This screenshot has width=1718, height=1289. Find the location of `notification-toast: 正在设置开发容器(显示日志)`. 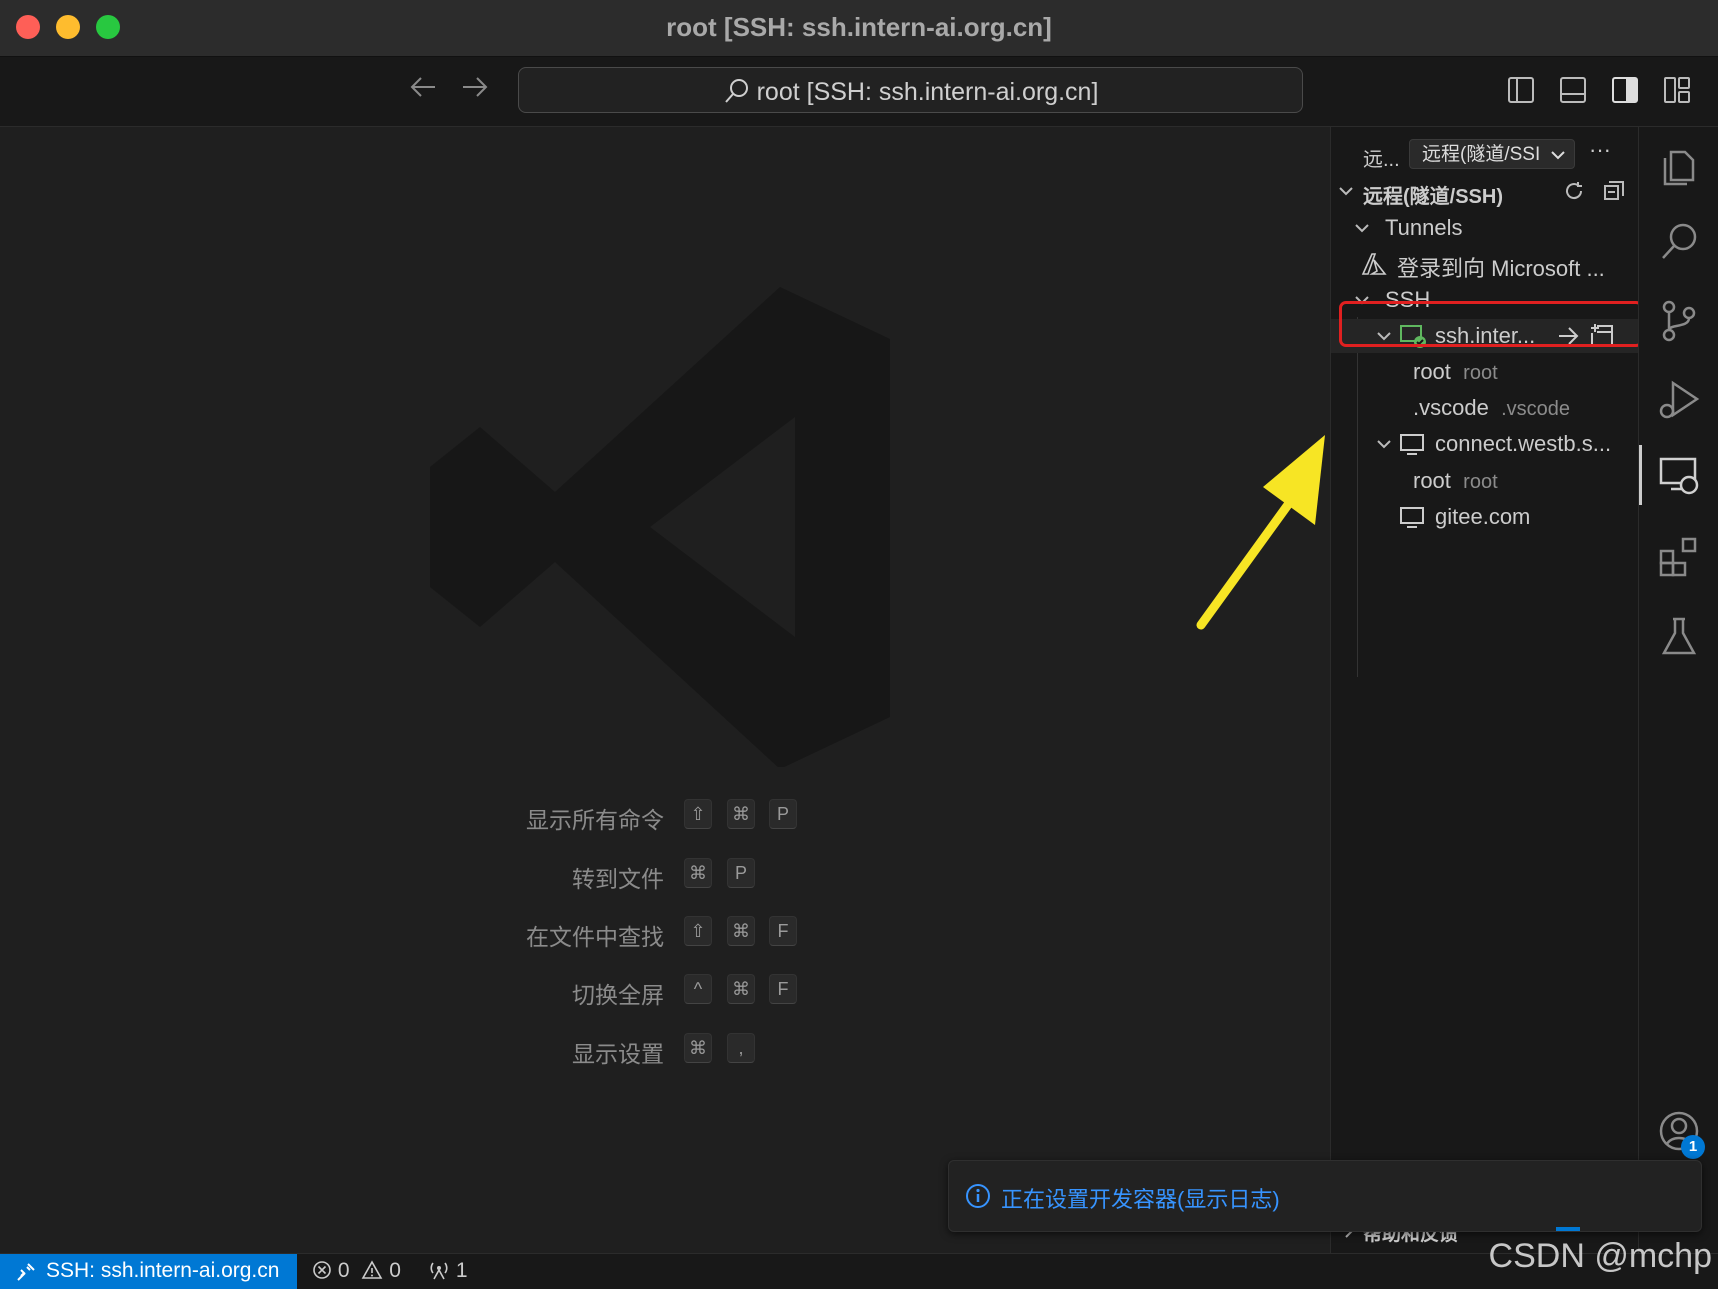

notification-toast: 正在设置开发容器(显示日志) is located at coordinates (1325, 1196).